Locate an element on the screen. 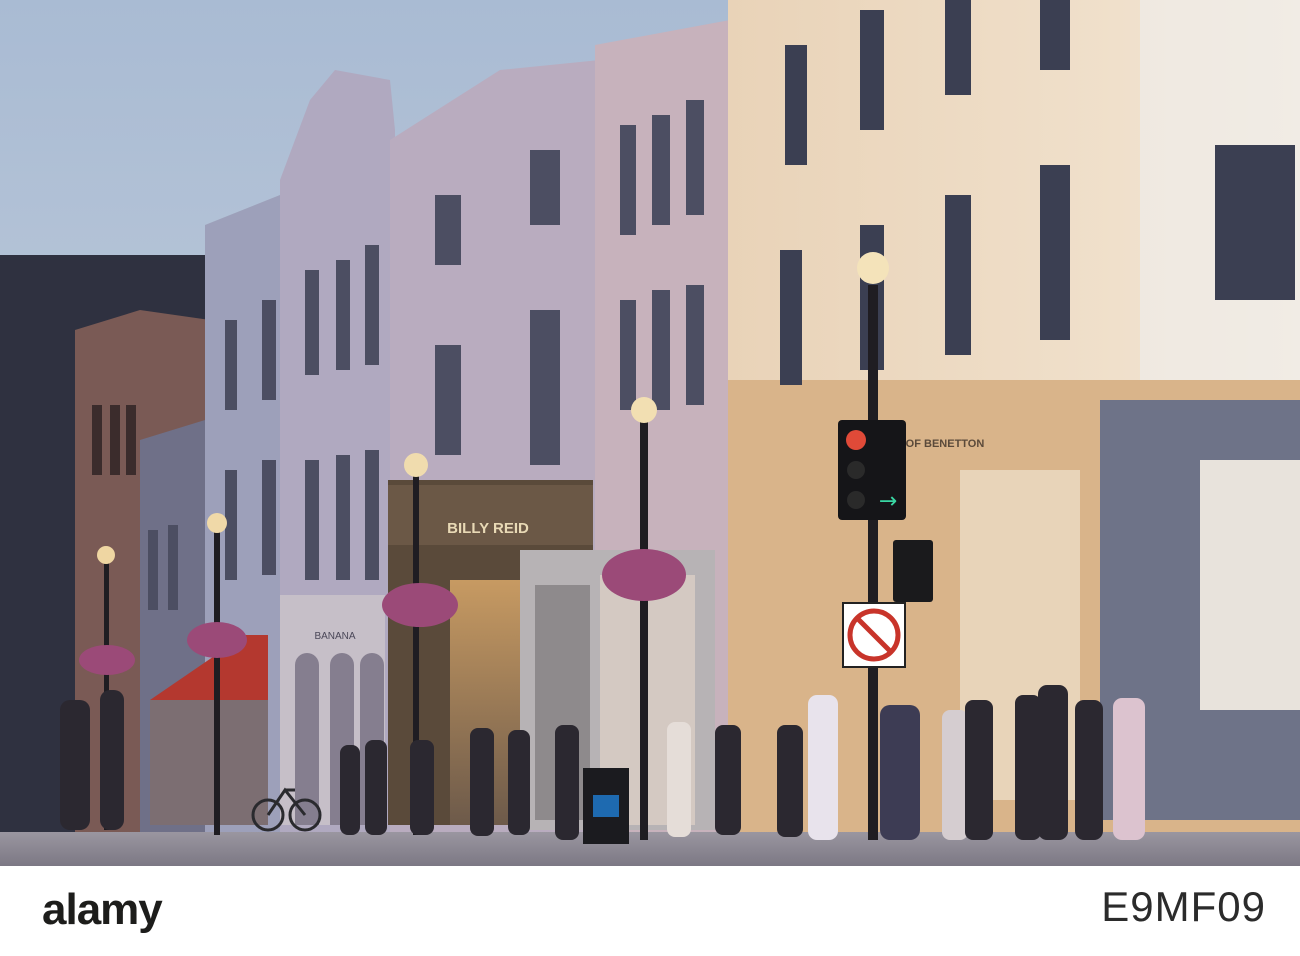 This screenshot has height=956, width=1300. banana-sign: BANANA is located at coordinates (334, 636).